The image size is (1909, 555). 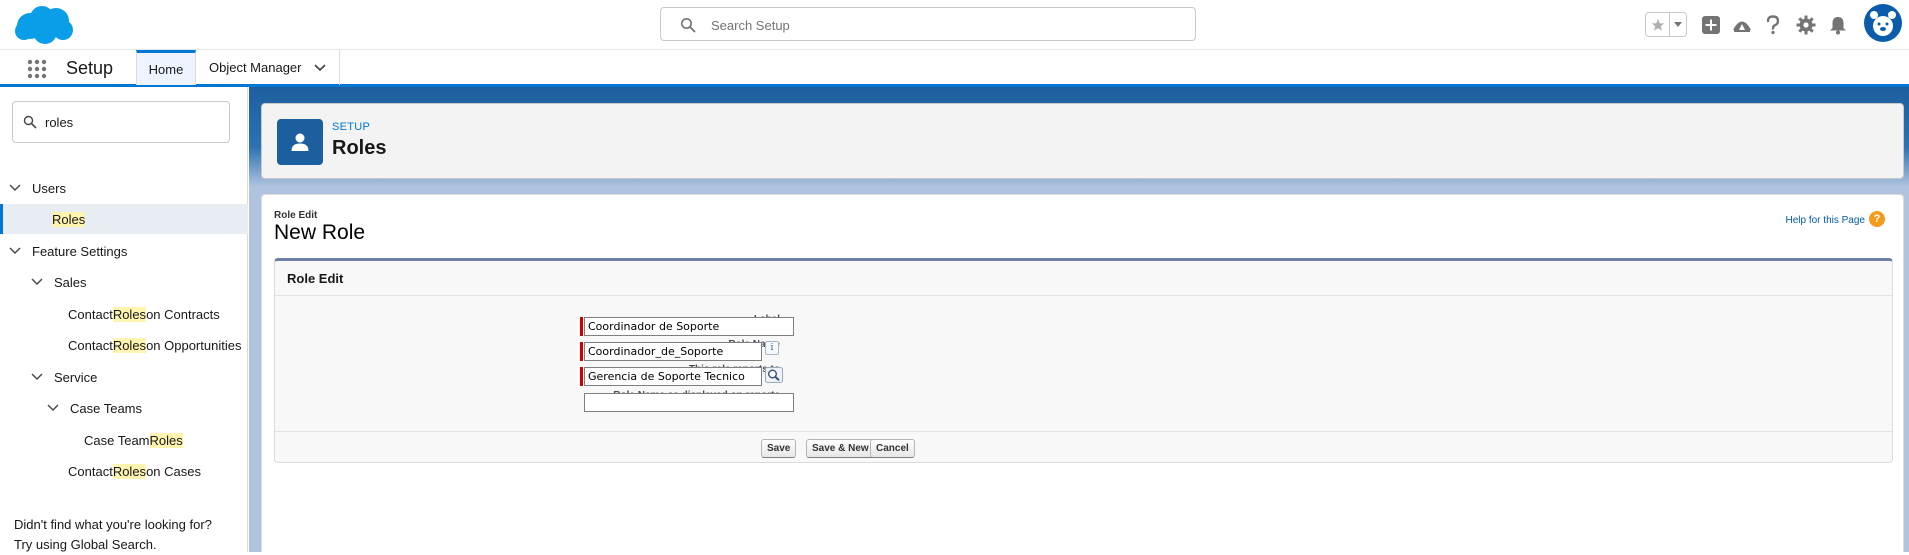 What do you see at coordinates (255, 67) in the screenshot?
I see `tab-object-manager-label: Object Manager` at bounding box center [255, 67].